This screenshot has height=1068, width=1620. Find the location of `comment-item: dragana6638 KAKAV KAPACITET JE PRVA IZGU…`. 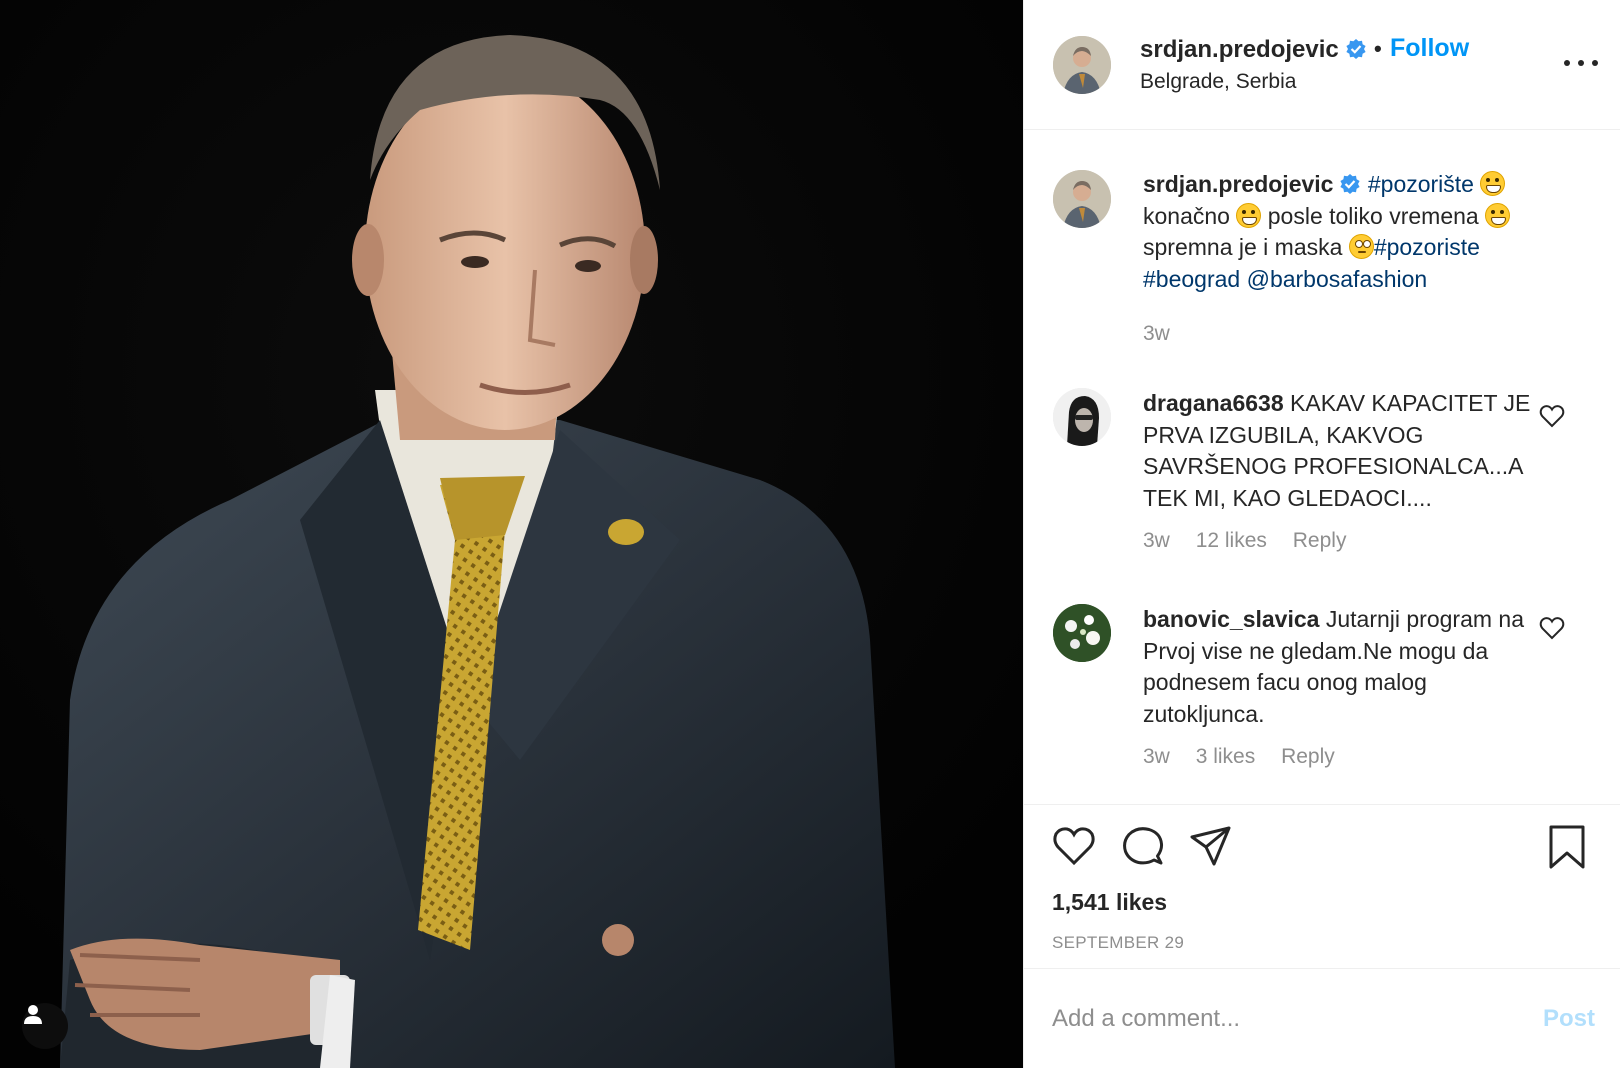

comment-item: dragana6638 KAKAV KAPACITET JE PRVA IZGU… is located at coordinates (1322, 478).